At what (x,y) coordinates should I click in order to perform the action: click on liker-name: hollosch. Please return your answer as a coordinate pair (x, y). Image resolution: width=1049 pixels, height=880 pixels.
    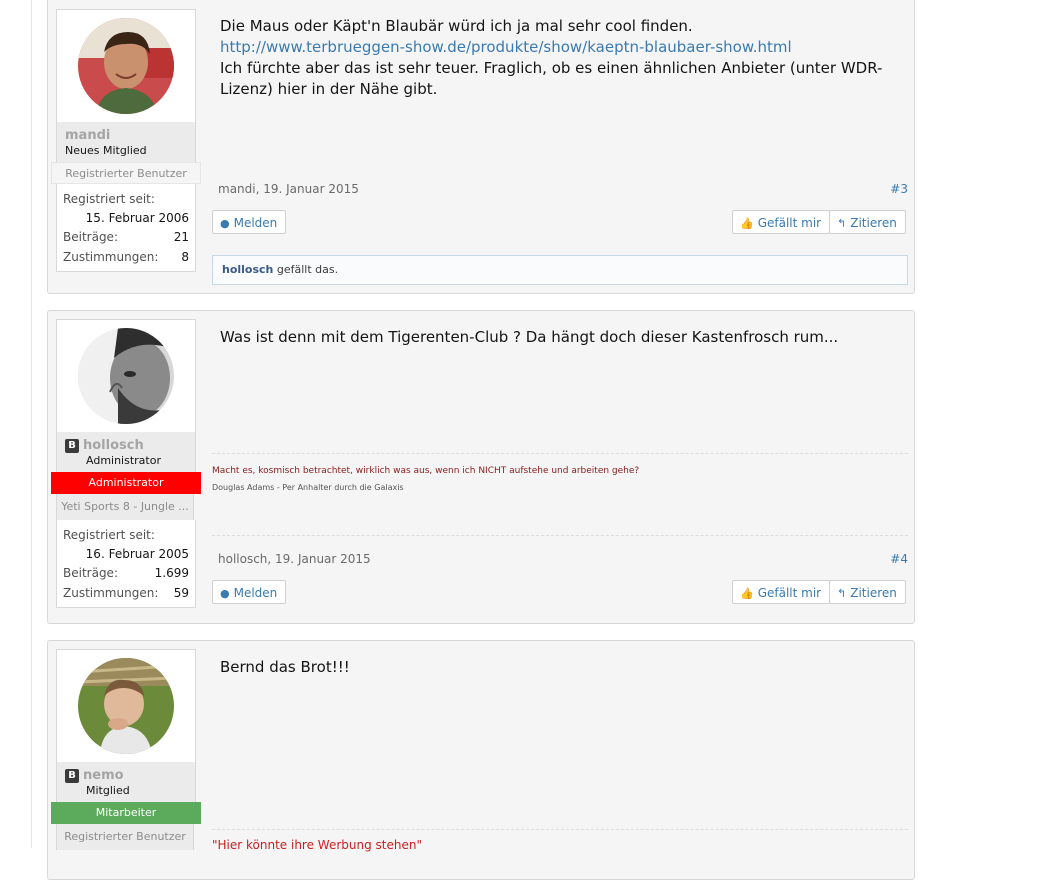
    Looking at the image, I should click on (247, 269).